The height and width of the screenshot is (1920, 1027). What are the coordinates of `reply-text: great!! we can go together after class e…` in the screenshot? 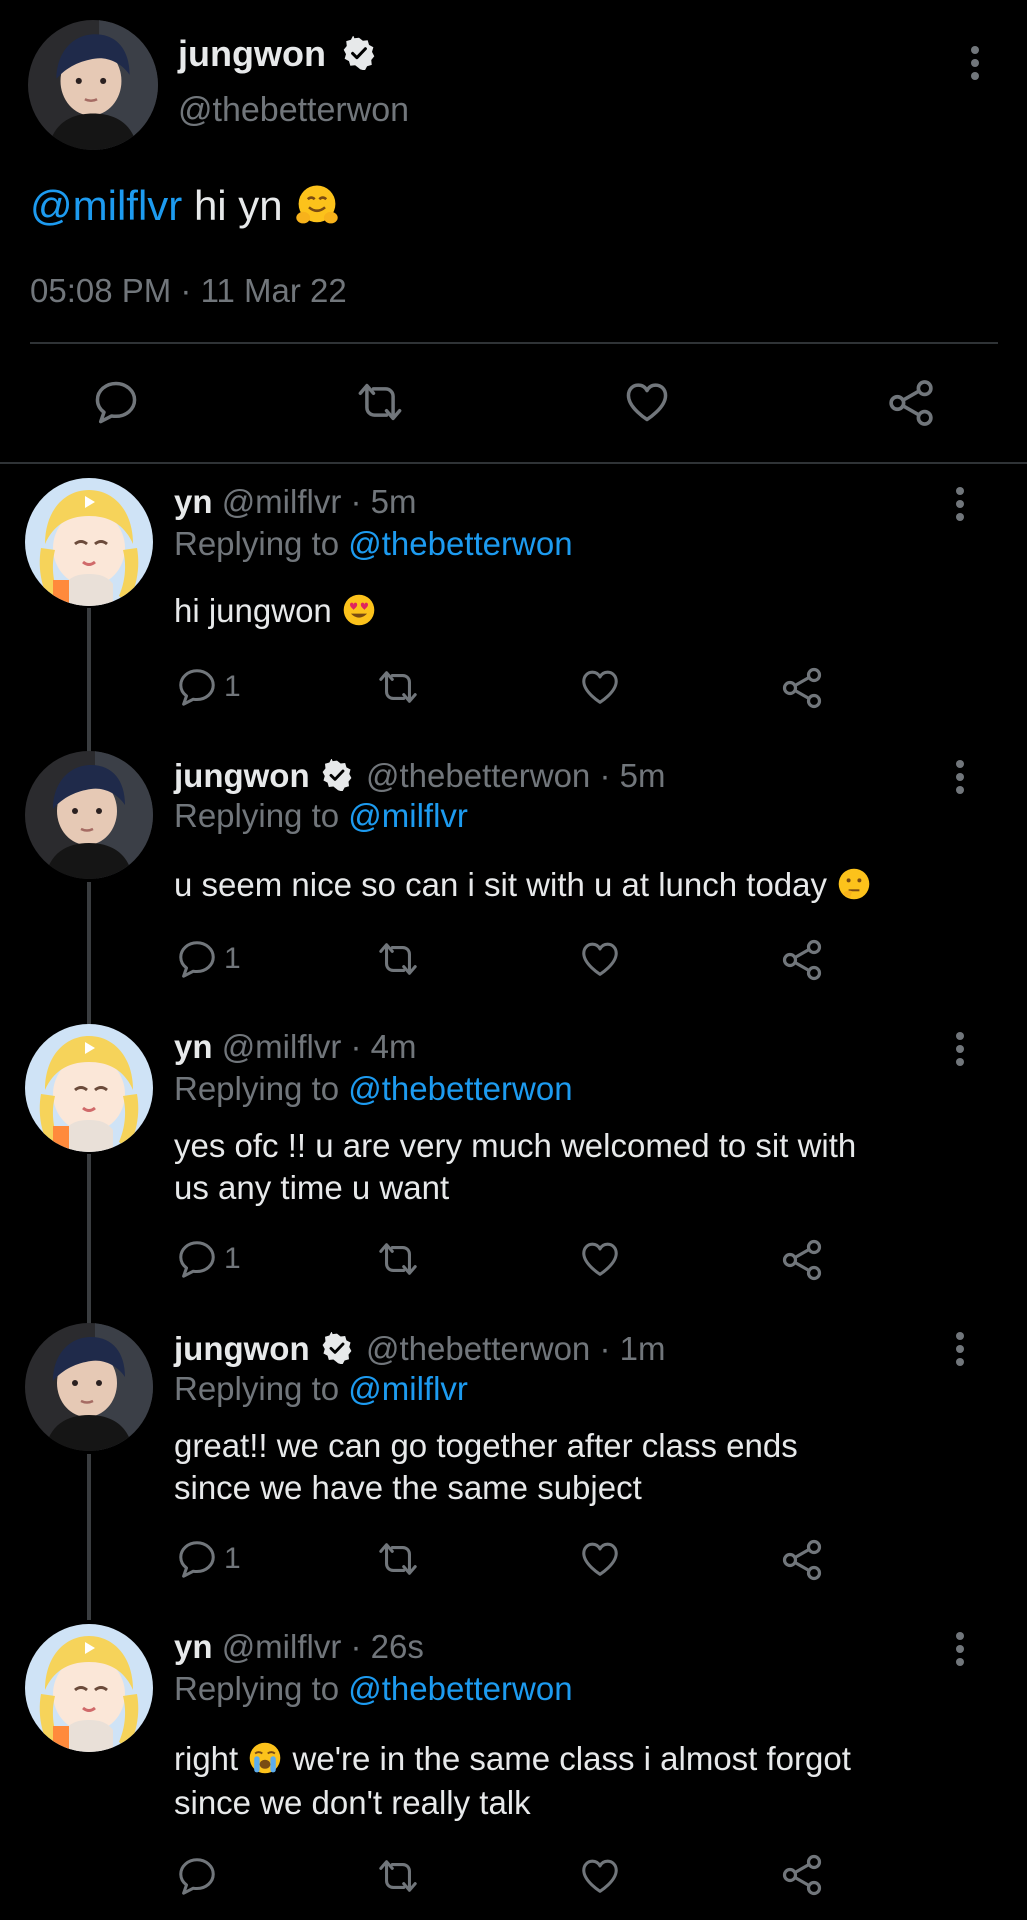 It's located at (486, 1466).